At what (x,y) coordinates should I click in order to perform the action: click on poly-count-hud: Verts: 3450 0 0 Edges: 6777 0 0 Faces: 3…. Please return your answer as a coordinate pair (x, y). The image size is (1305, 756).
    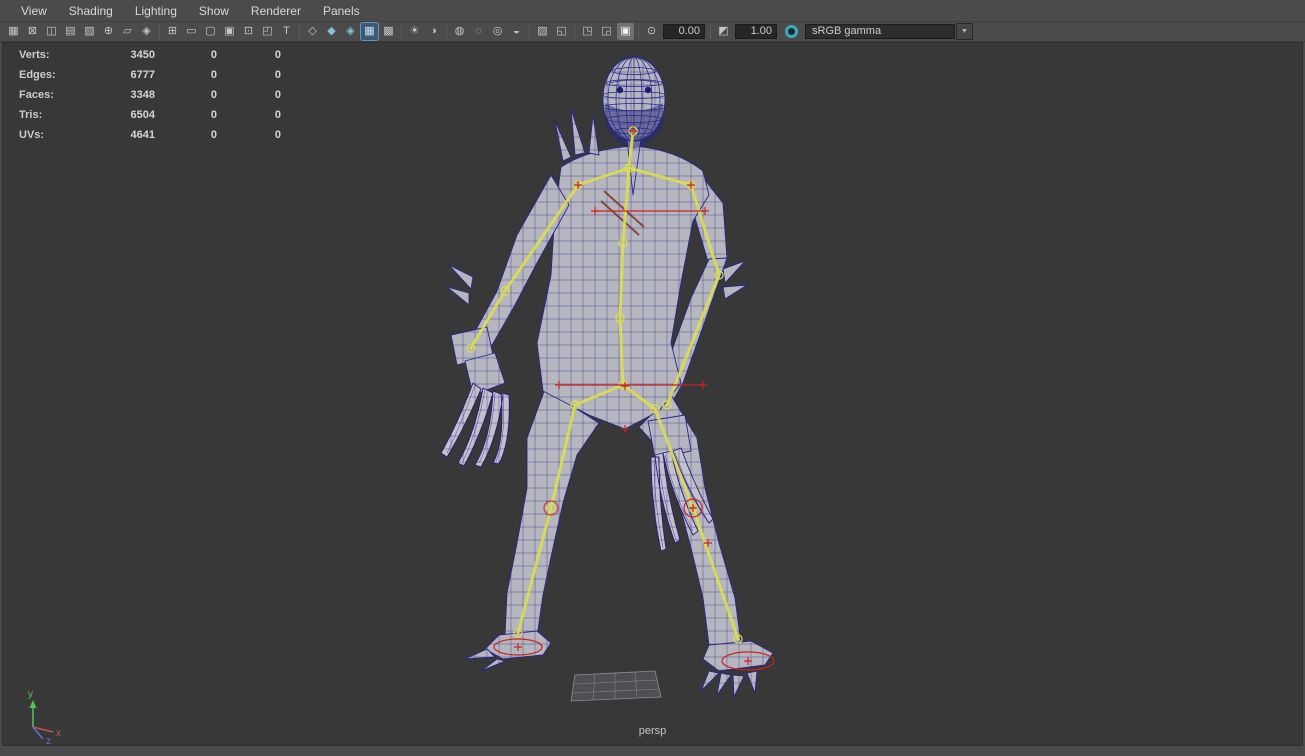
    Looking at the image, I should click on (150, 95).